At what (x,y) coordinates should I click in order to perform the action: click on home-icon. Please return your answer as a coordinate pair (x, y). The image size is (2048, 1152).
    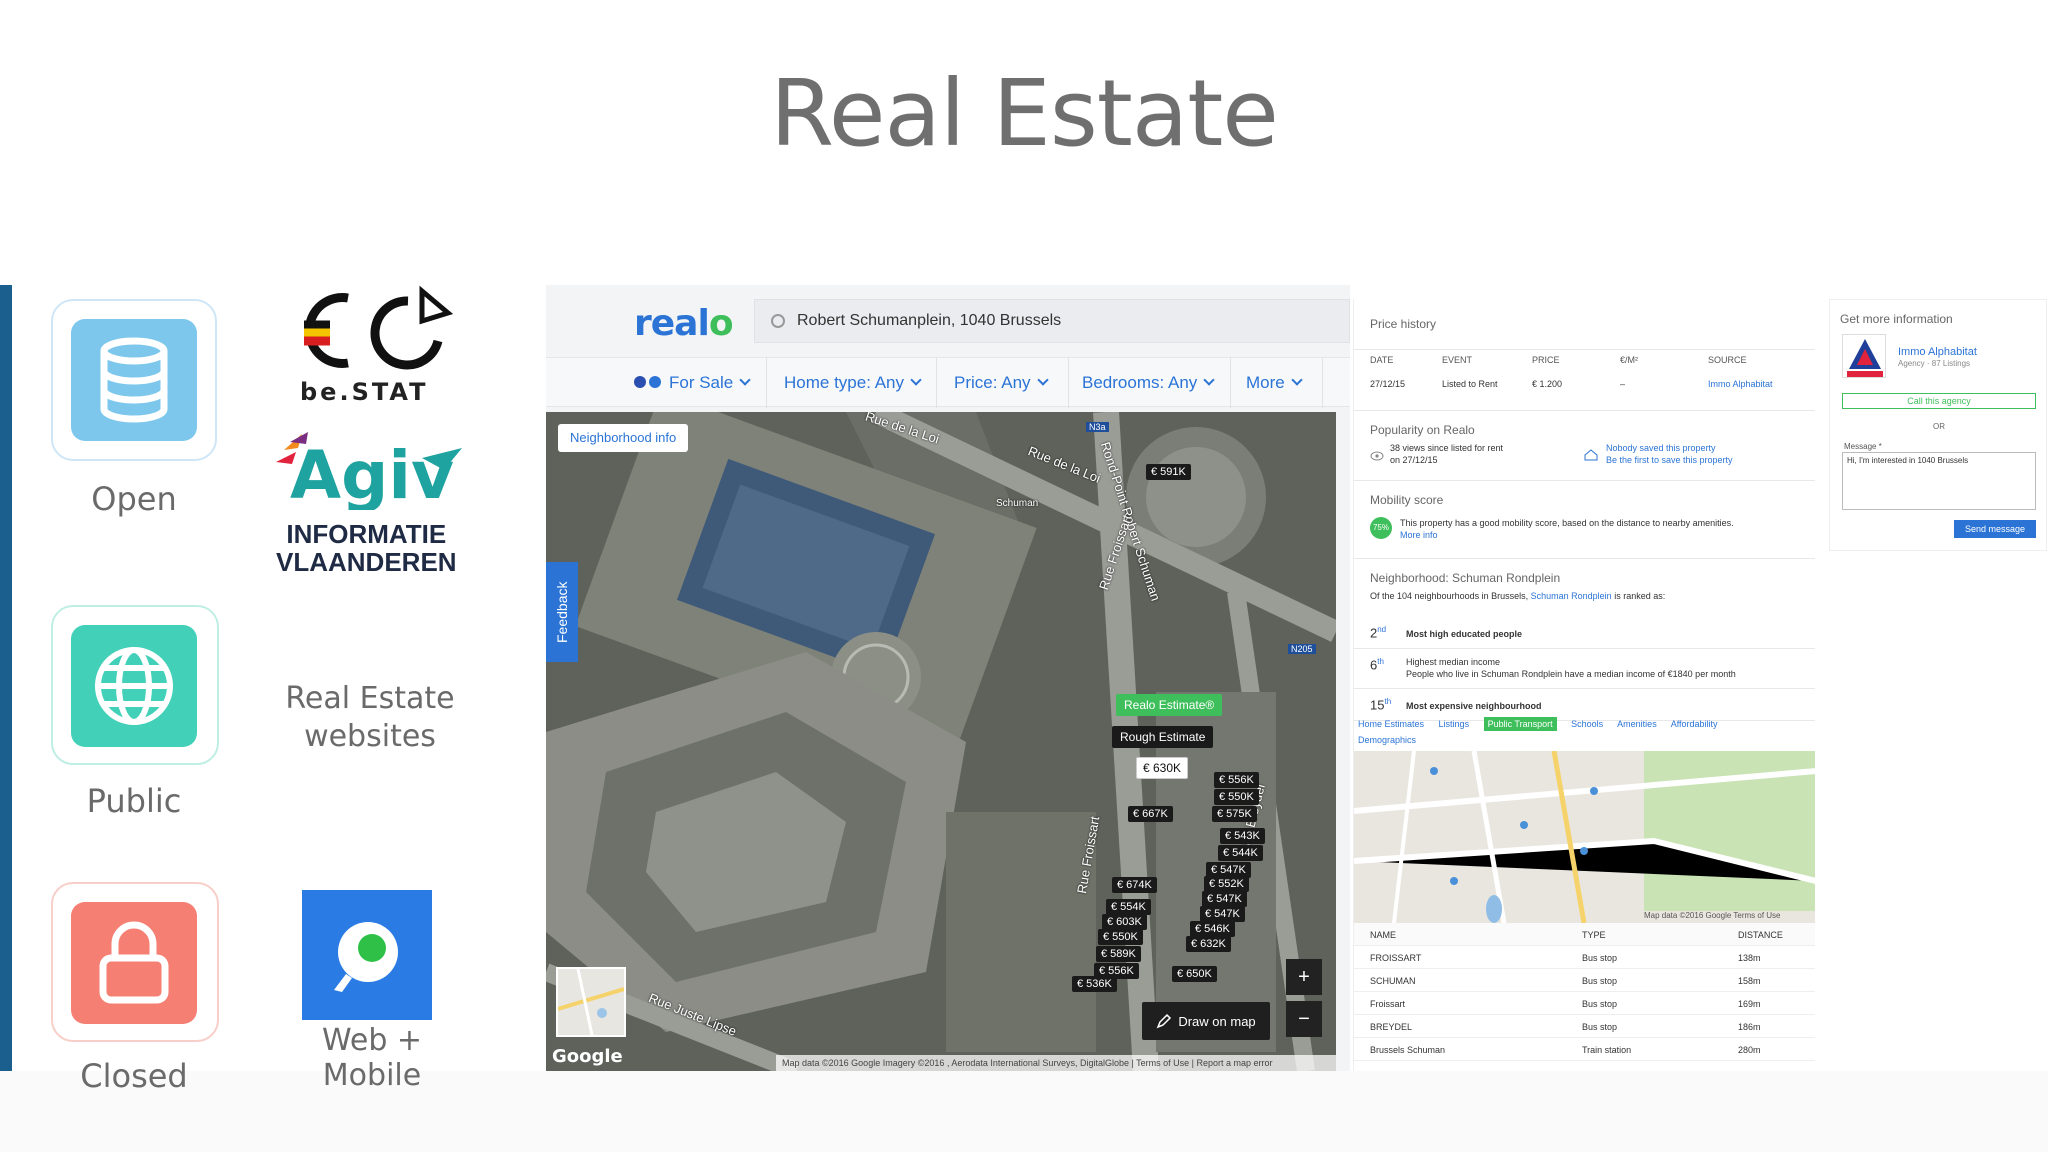
    Looking at the image, I should click on (1591, 455).